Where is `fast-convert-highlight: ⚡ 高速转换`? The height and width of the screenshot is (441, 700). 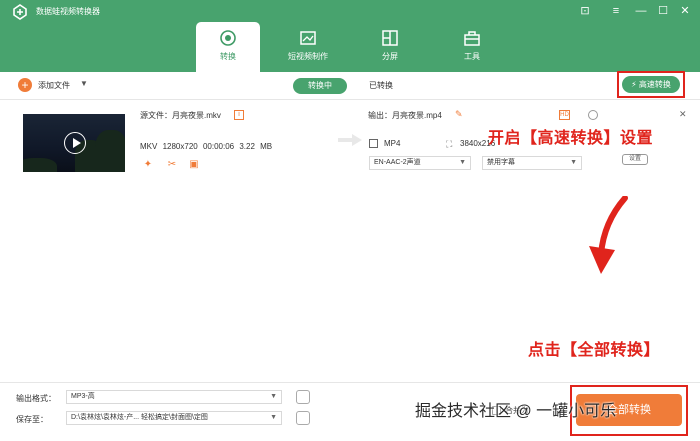
fast-convert-highlight: ⚡ 高速转换 is located at coordinates (651, 84).